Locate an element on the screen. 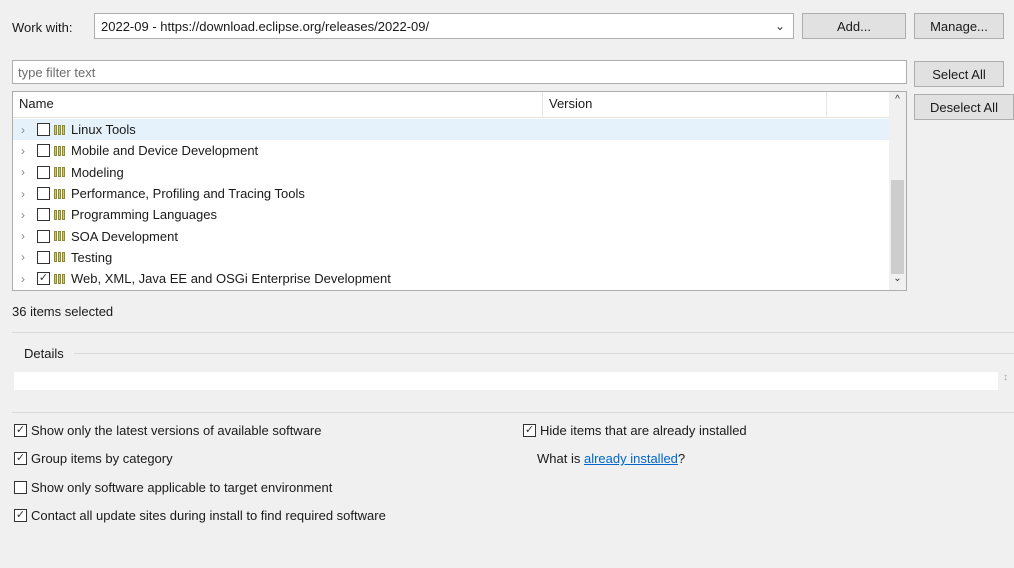 The height and width of the screenshot is (568, 1014). column-header-version: Version is located at coordinates (685, 105).